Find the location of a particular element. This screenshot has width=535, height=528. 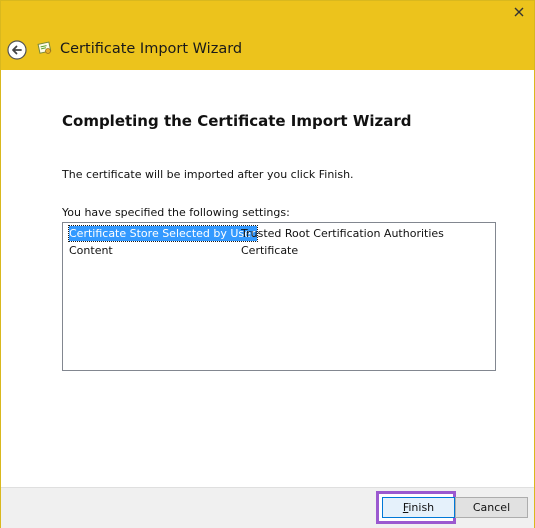

cancel-button: Cancel is located at coordinates (491, 507).